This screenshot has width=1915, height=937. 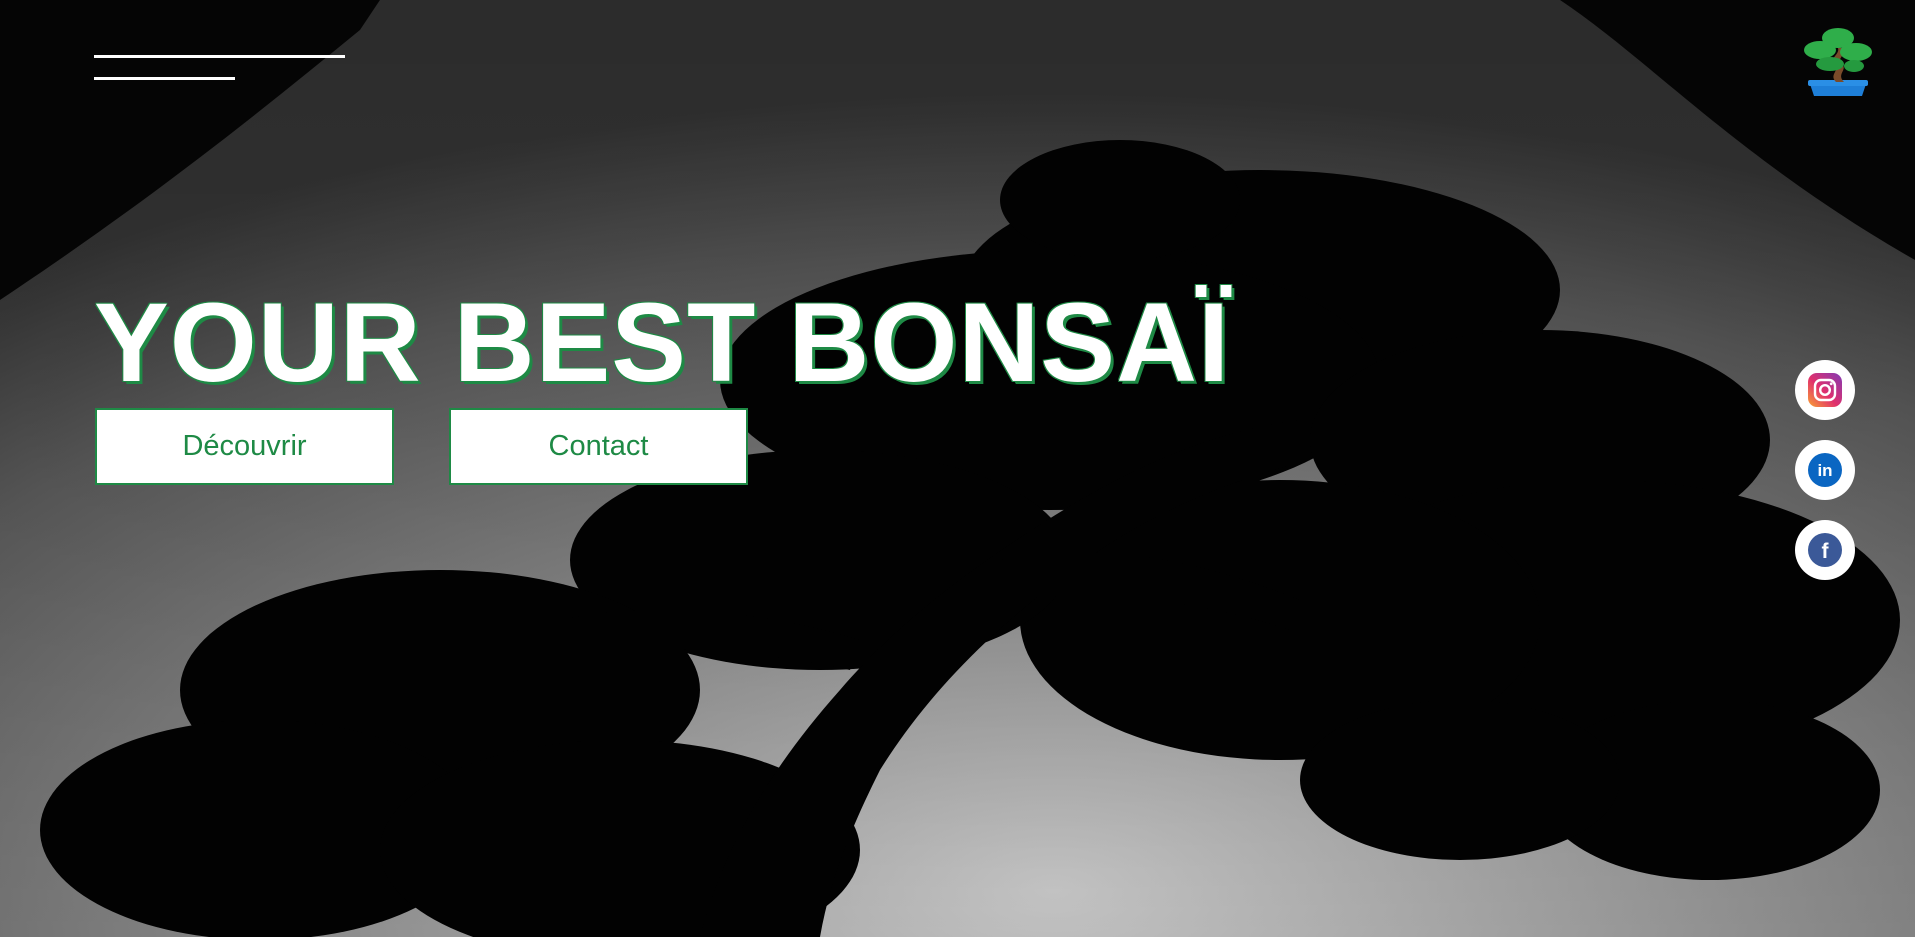 What do you see at coordinates (244, 446) in the screenshot?
I see `discover-button: Découvrir` at bounding box center [244, 446].